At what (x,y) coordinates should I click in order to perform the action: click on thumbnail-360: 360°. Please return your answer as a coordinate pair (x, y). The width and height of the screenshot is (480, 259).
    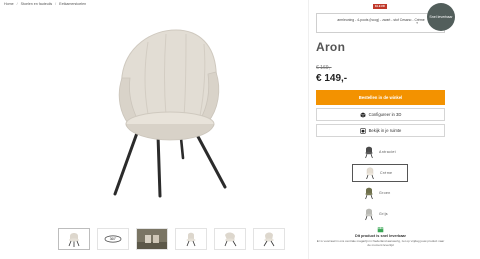
    Looking at the image, I should click on (113, 239).